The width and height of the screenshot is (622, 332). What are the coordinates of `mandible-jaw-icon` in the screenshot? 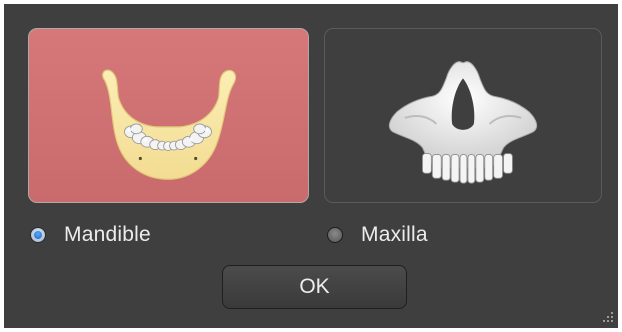 It's located at (169, 124).